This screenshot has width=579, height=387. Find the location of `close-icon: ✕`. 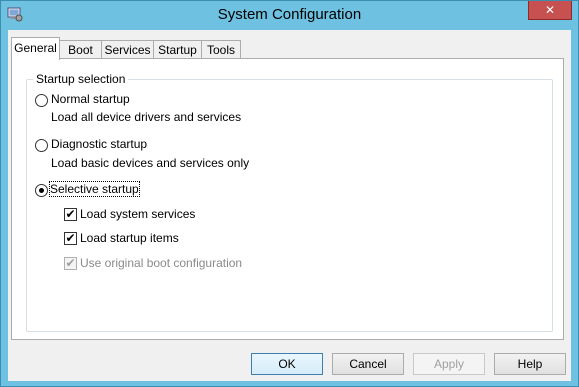

close-icon: ✕ is located at coordinates (550, 10).